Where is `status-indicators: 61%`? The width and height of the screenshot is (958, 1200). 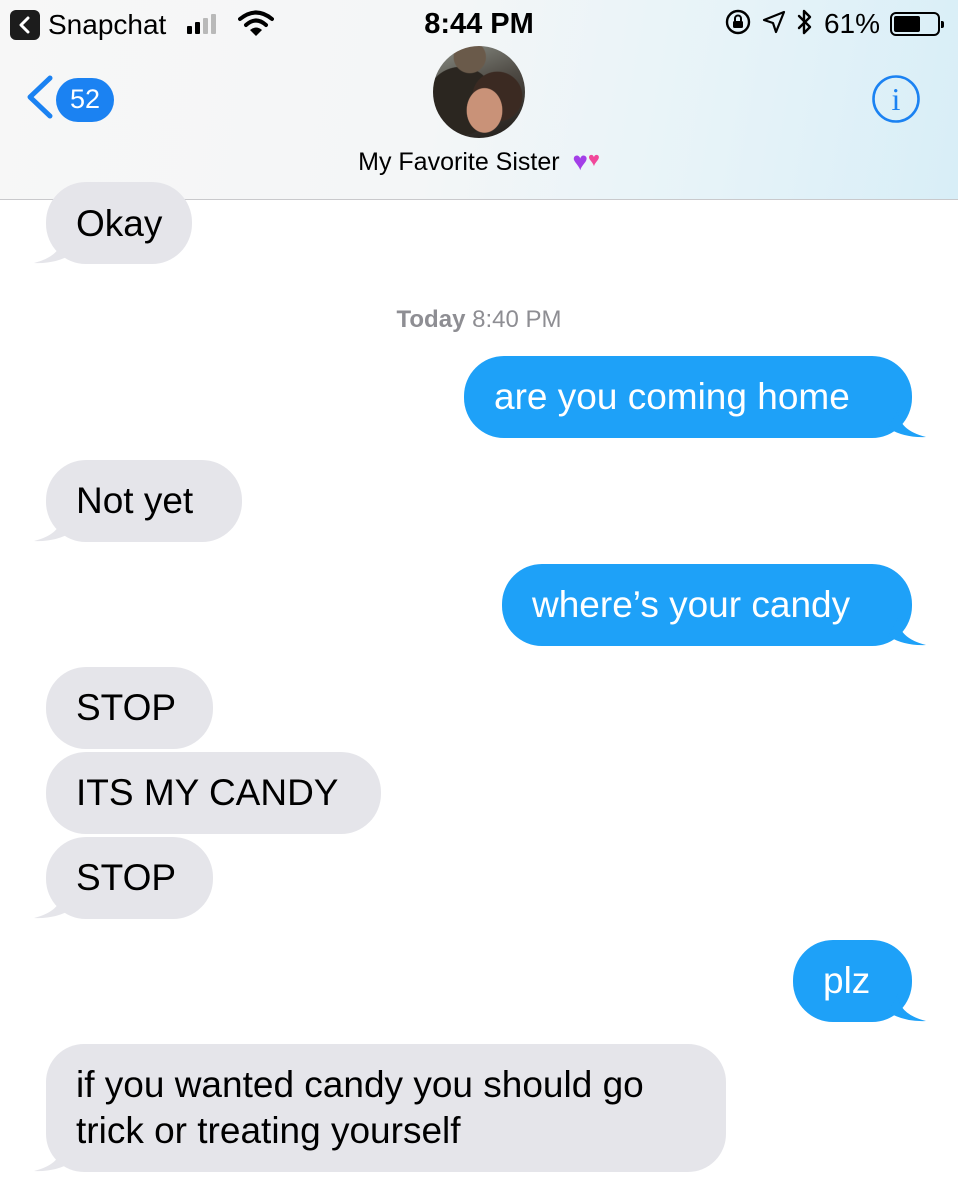 status-indicators: 61% is located at coordinates (834, 24).